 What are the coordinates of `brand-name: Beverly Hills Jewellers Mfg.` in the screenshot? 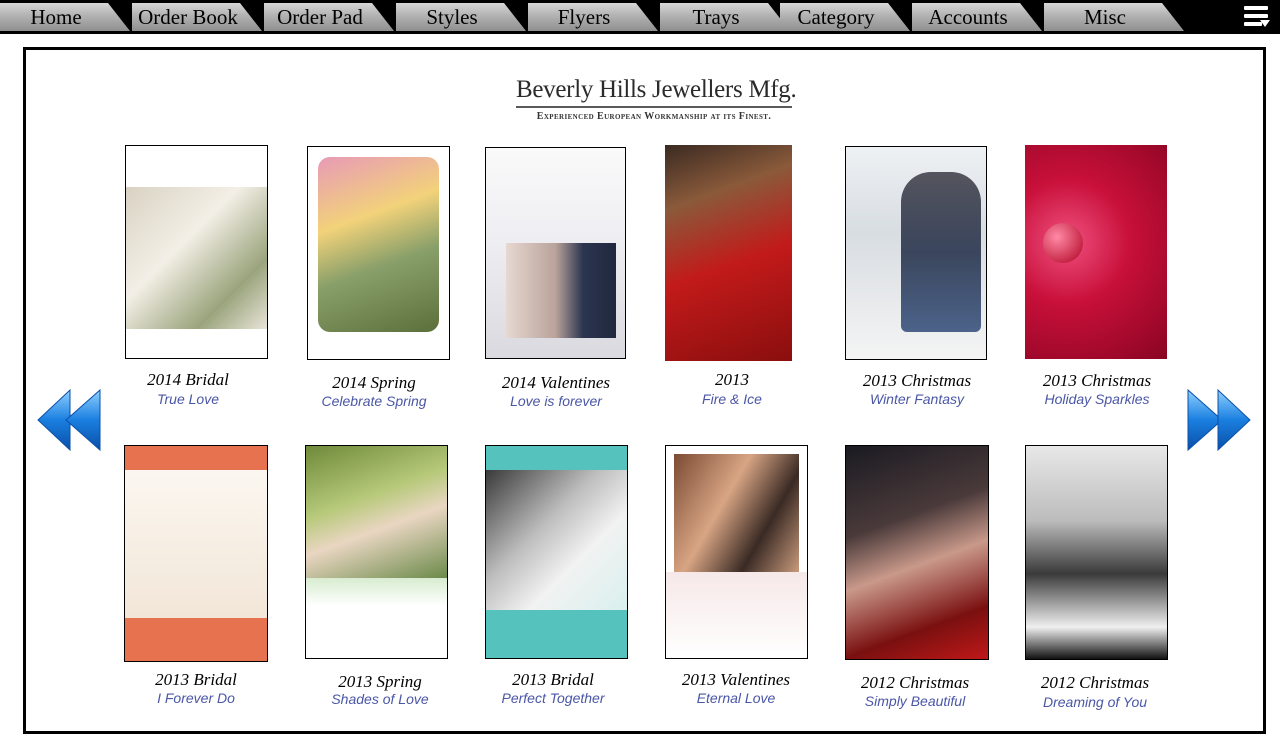 It's located at (656, 89).